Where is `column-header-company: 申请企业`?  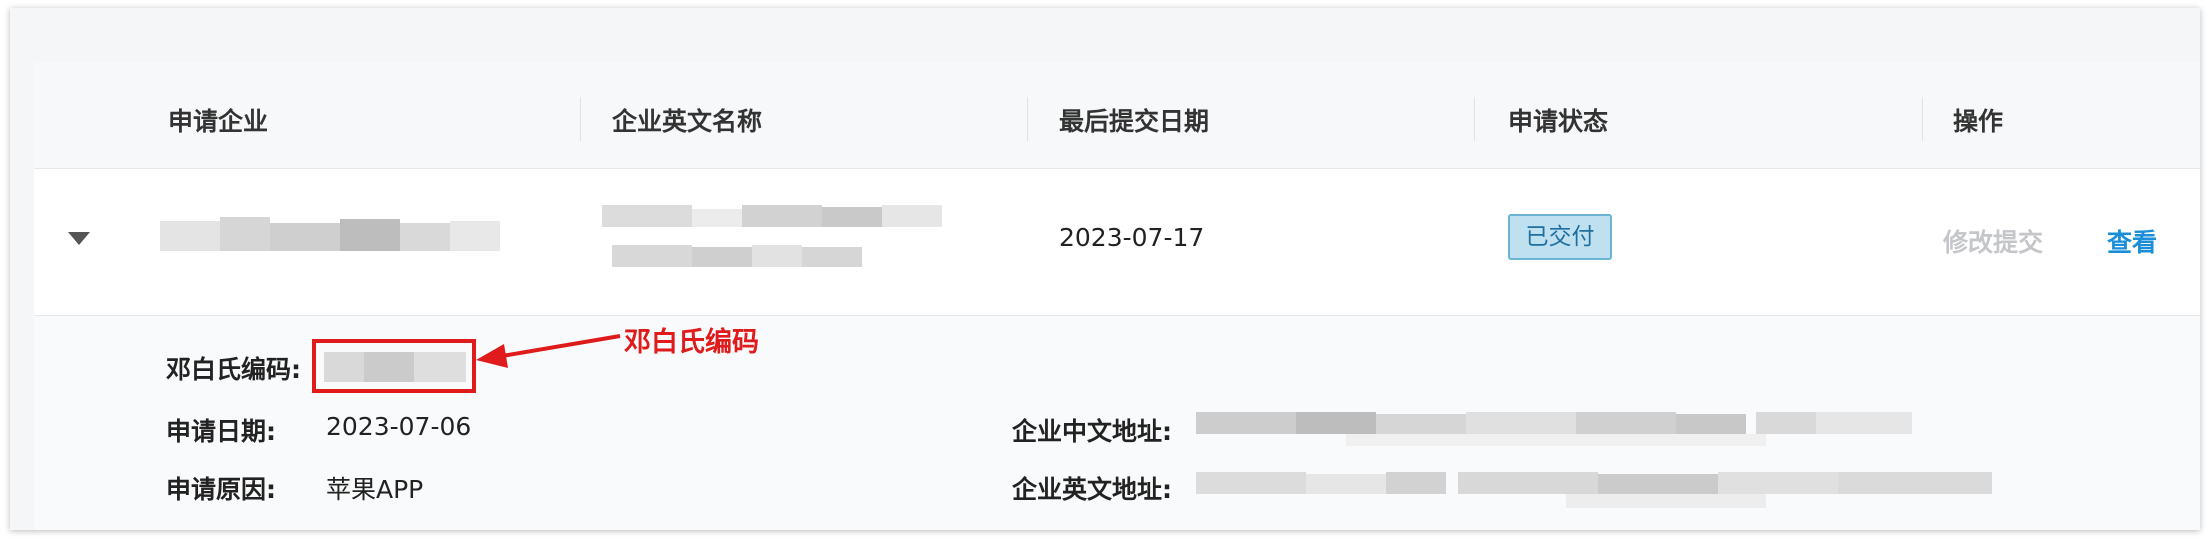 column-header-company: 申请企业 is located at coordinates (218, 121).